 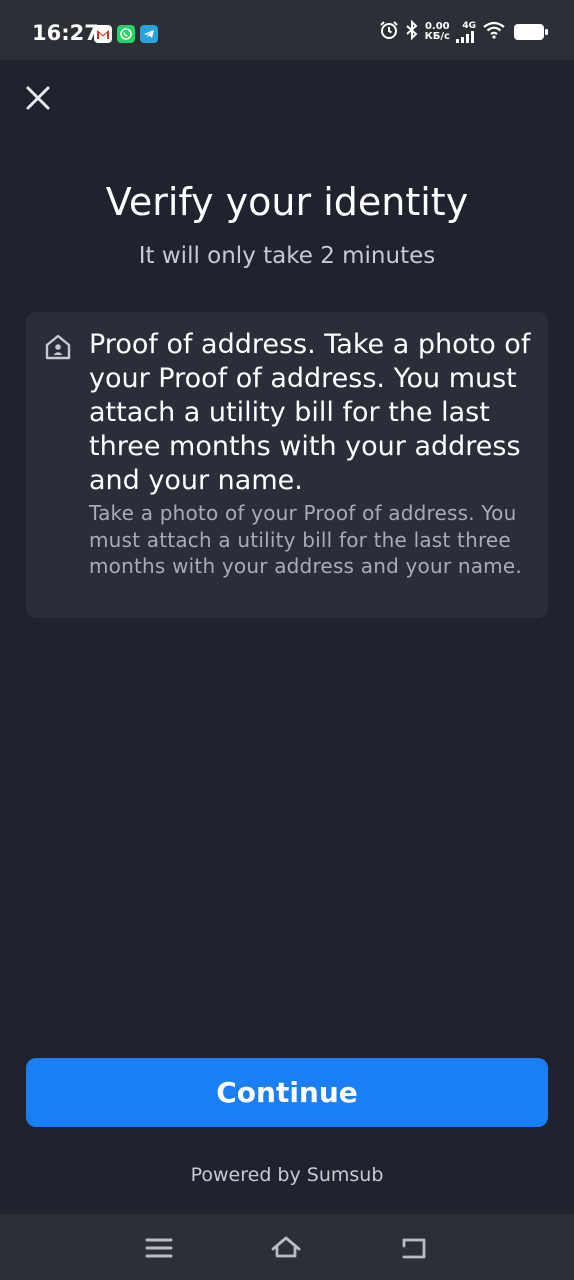 I want to click on notification-icons, so click(x=126, y=34).